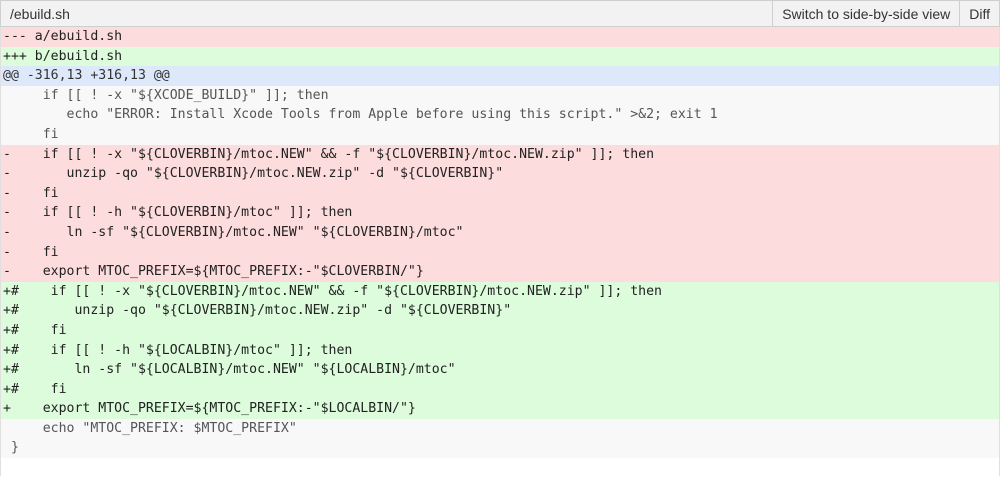  Describe the element at coordinates (500, 448) in the screenshot. I see `context-line: }` at that location.